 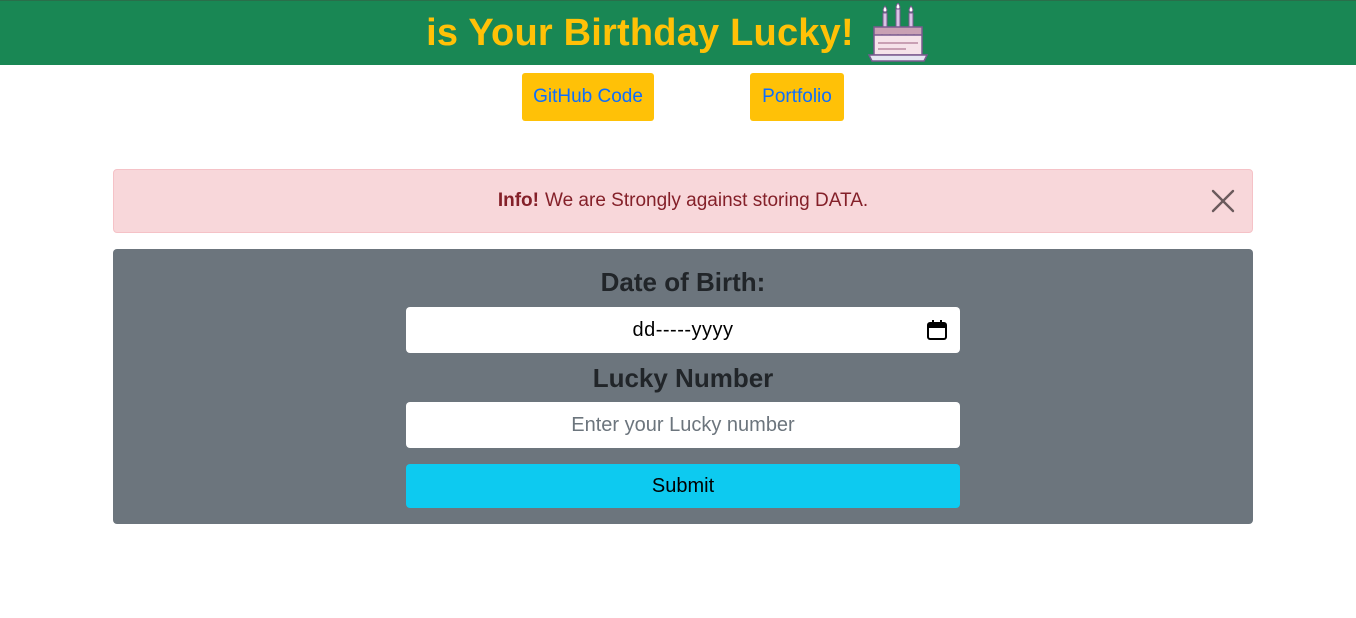 What do you see at coordinates (678, 97) in the screenshot?
I see `link-bar: GitHub Code Portfolio` at bounding box center [678, 97].